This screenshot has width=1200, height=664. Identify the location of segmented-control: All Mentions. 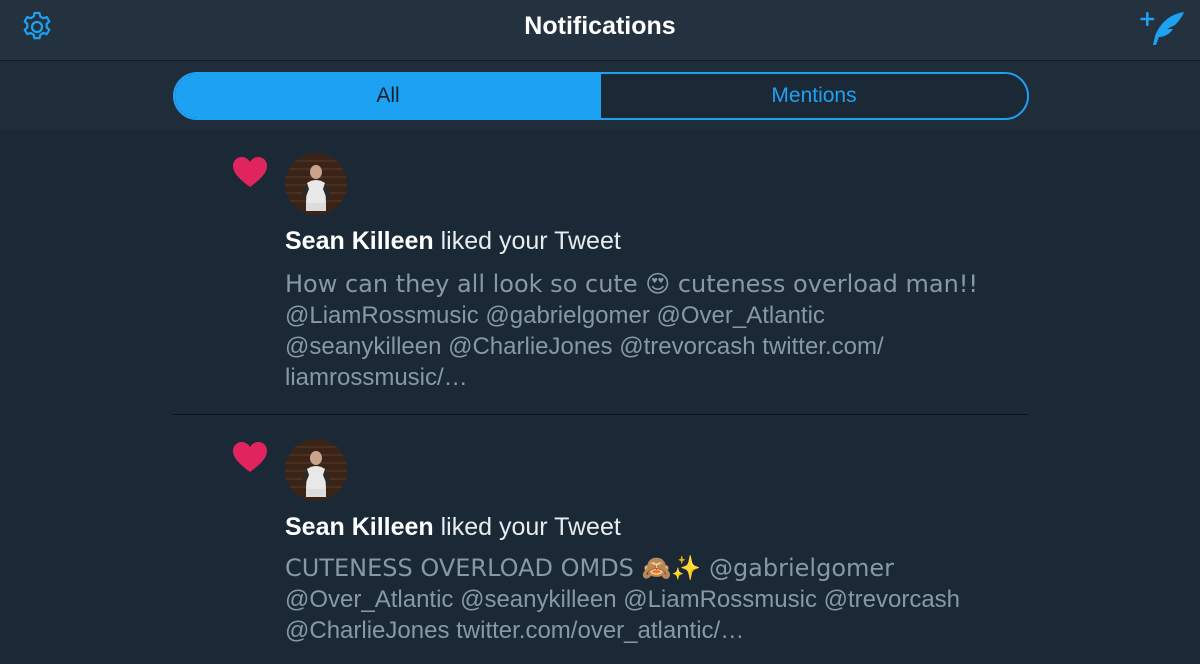
(601, 96).